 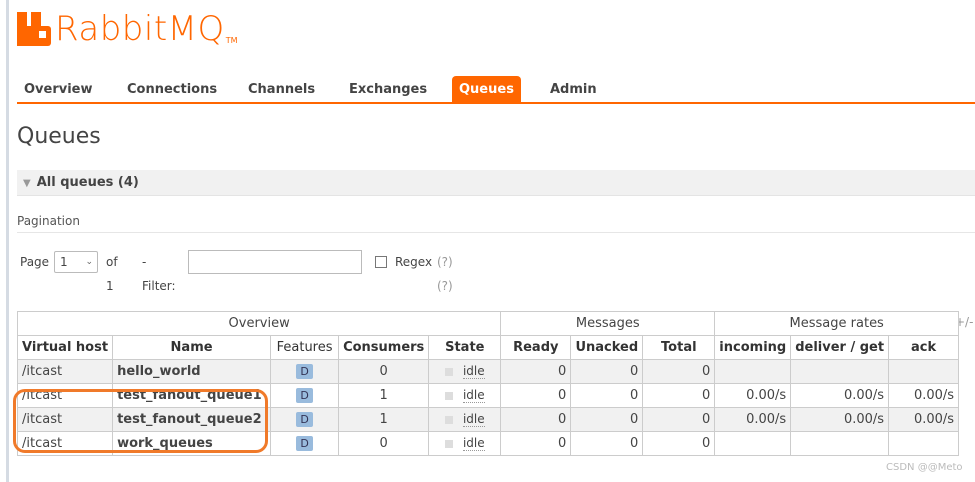 I want to click on tab-channels: Channels, so click(x=281, y=89).